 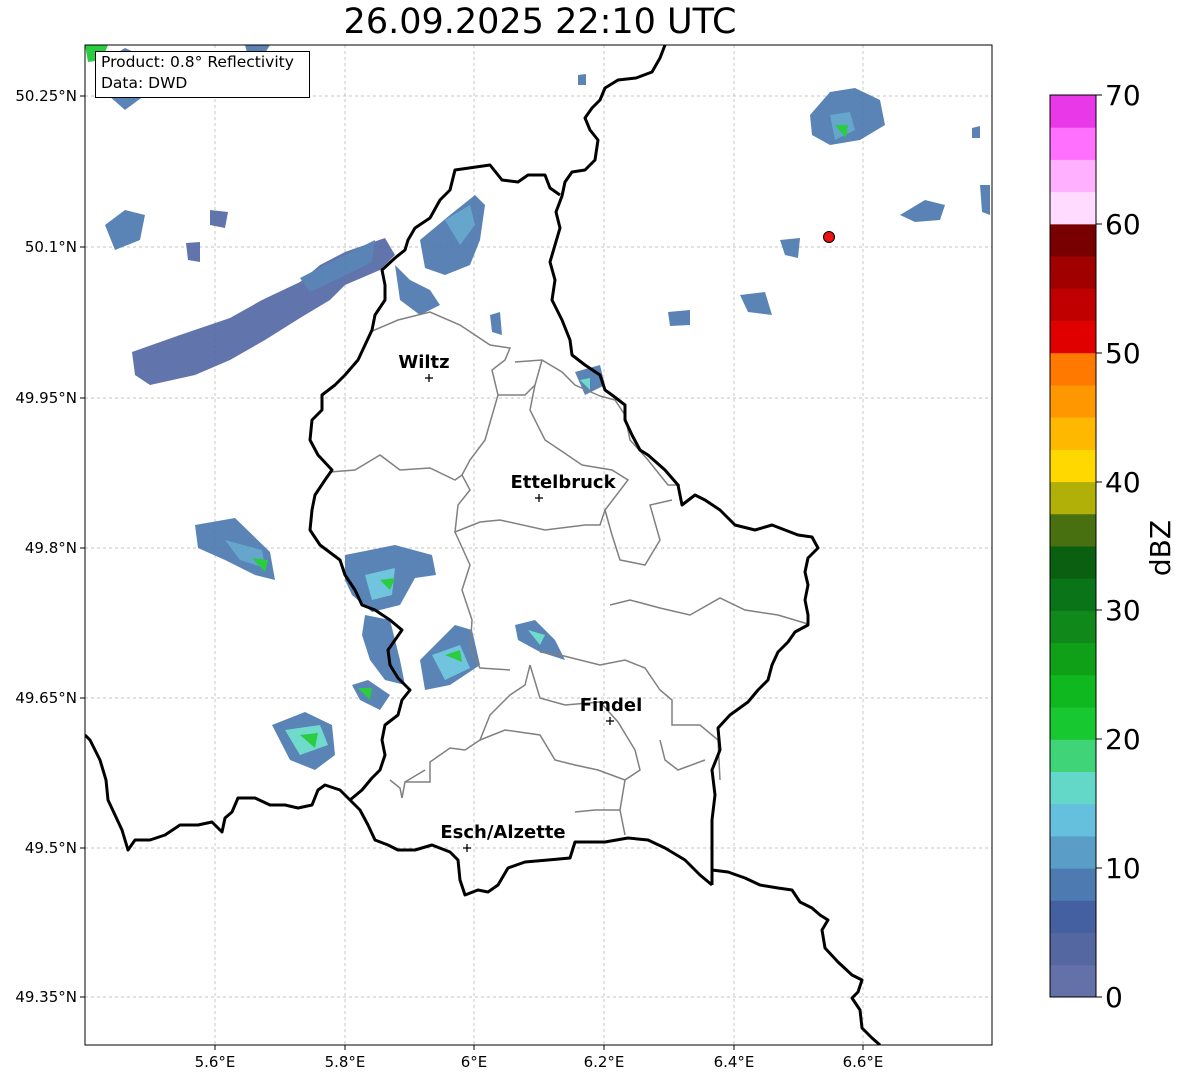 What do you see at coordinates (1160, 548) in the screenshot?
I see `colorbar-label: dBZ` at bounding box center [1160, 548].